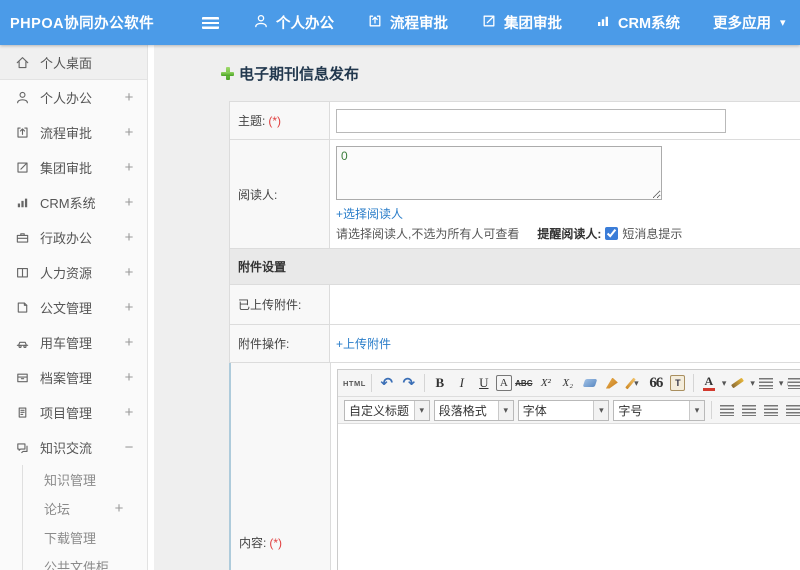 Image resolution: width=800 pixels, height=570 pixels. I want to click on attachment-action-row: 附件操作: +上传附件, so click(515, 344).